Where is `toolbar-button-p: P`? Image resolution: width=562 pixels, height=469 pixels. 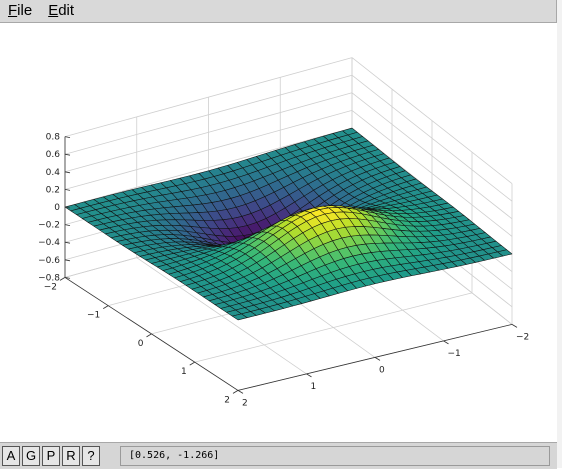 toolbar-button-p: P is located at coordinates (51, 456).